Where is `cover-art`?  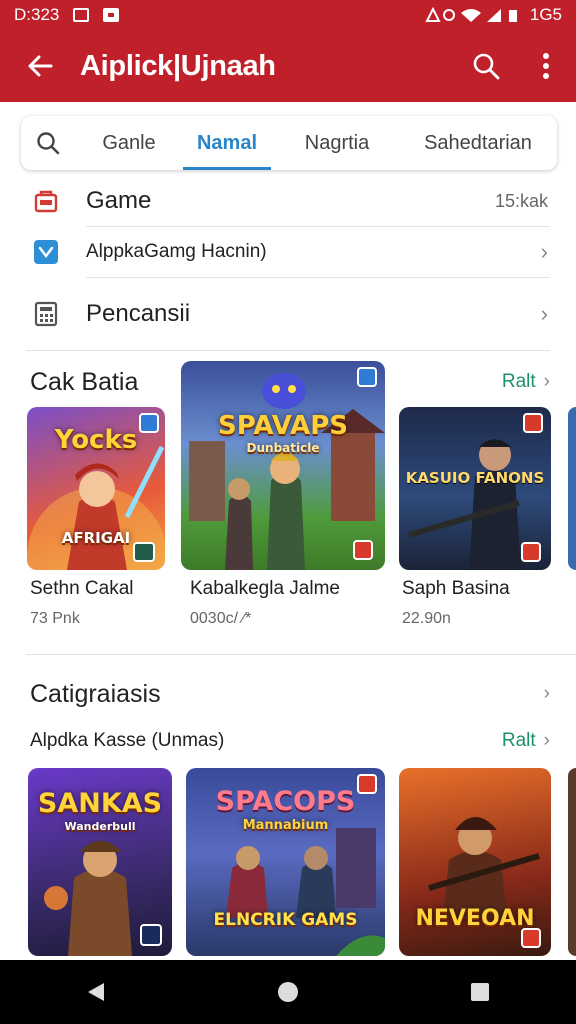 cover-art is located at coordinates (287, 471).